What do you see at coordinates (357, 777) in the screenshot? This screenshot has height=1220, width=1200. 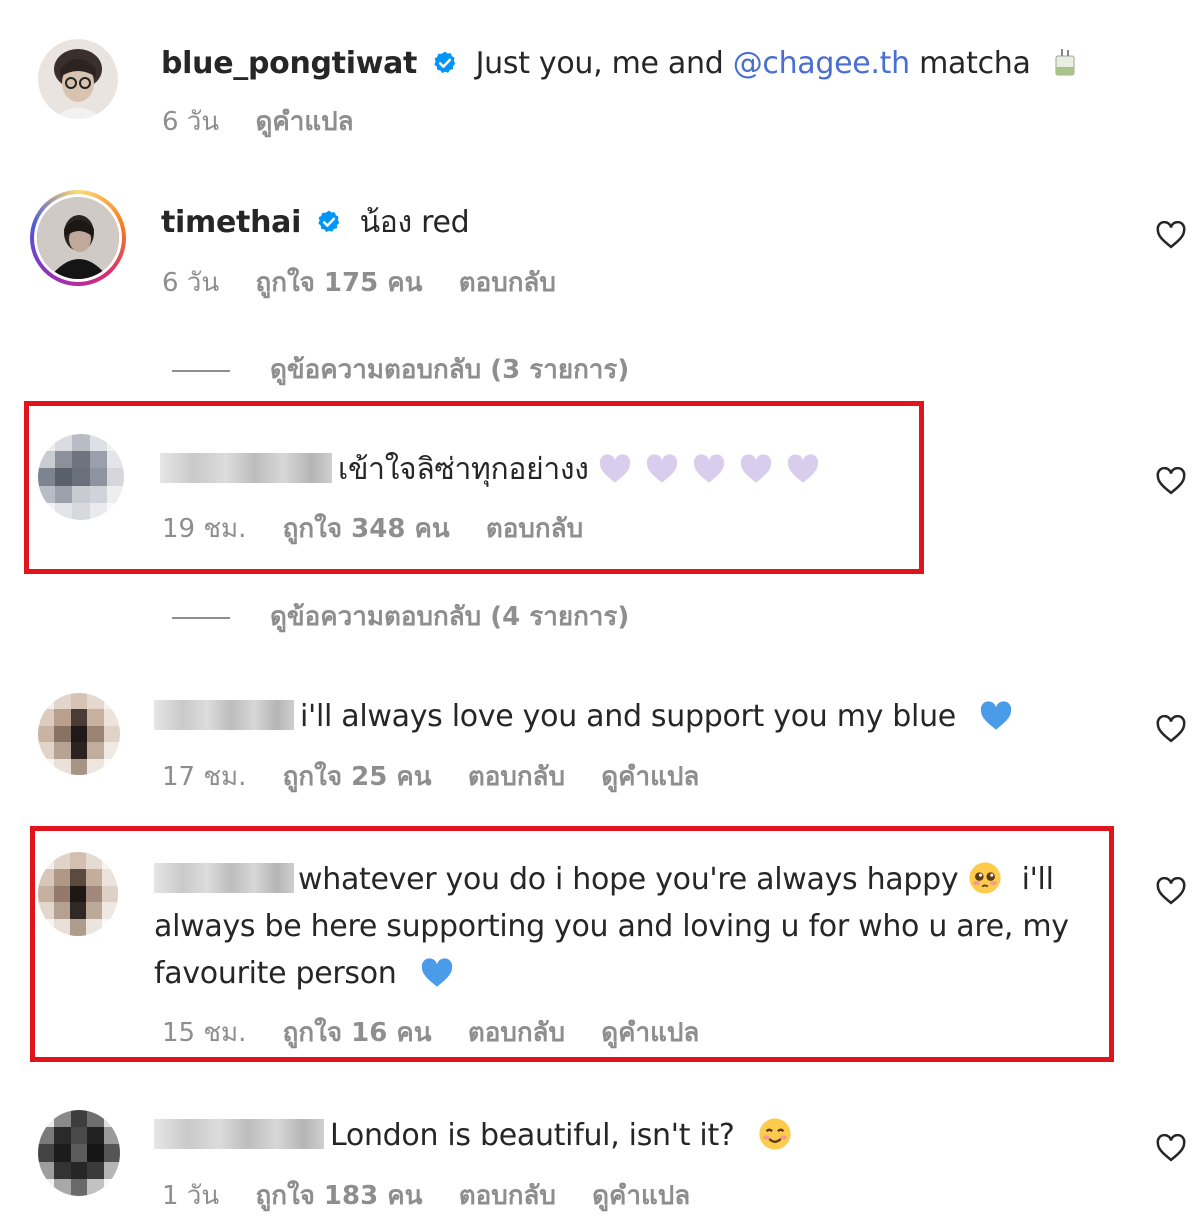 I see `likes-count: ถูกใจ 25 คน` at bounding box center [357, 777].